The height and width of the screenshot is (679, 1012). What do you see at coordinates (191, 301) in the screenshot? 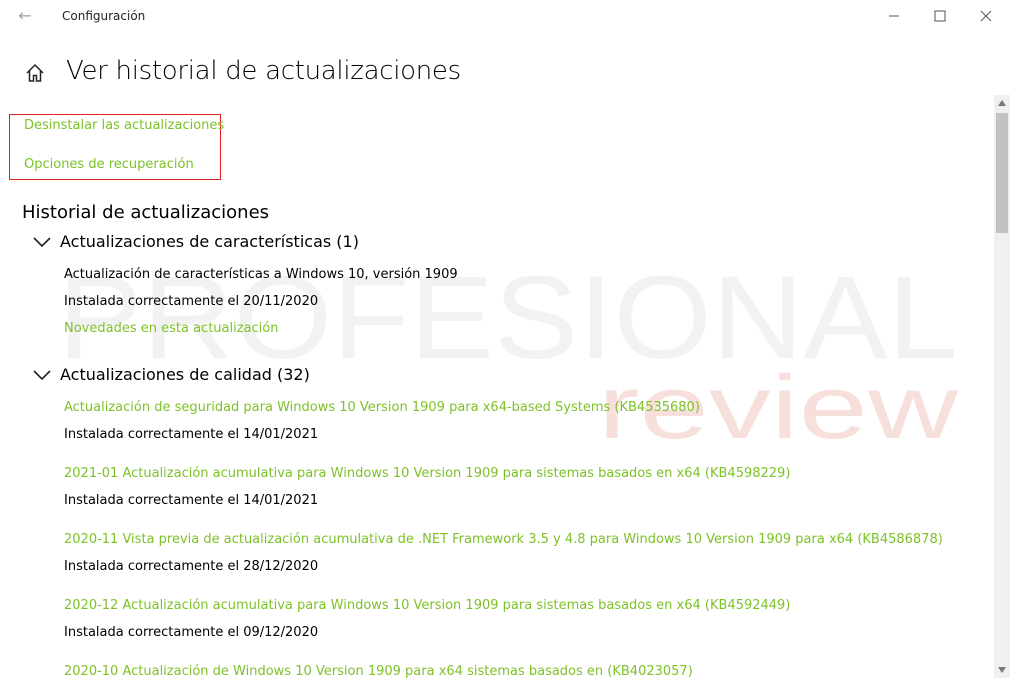
I see `feature-update-status: Instalada correctamente el 20/11/2020` at bounding box center [191, 301].